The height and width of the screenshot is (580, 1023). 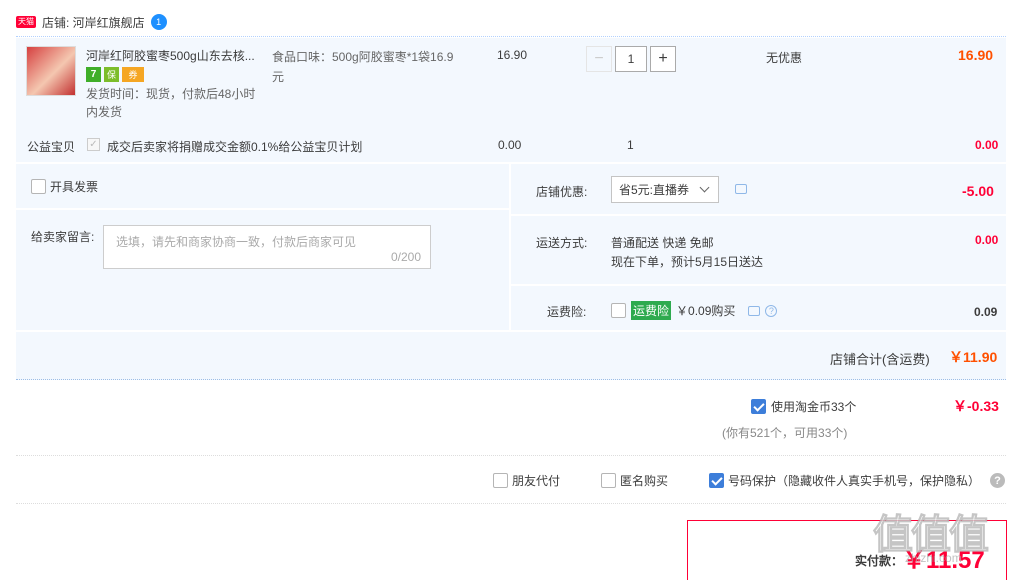 I want to click on shop-discount-selected: 省5元:直播券, so click(x=654, y=190).